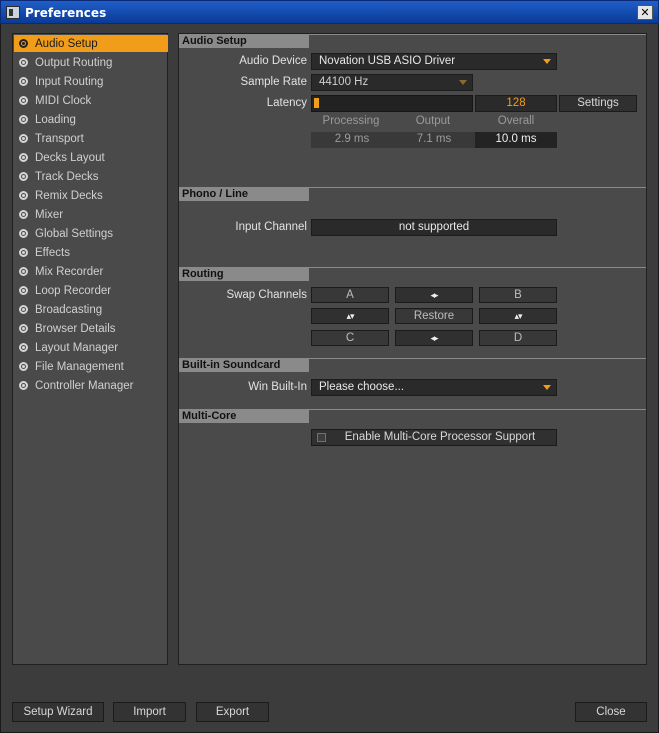  Describe the element at coordinates (277, 387) in the screenshot. I see `win-builtin-label: Win Built-In` at that location.